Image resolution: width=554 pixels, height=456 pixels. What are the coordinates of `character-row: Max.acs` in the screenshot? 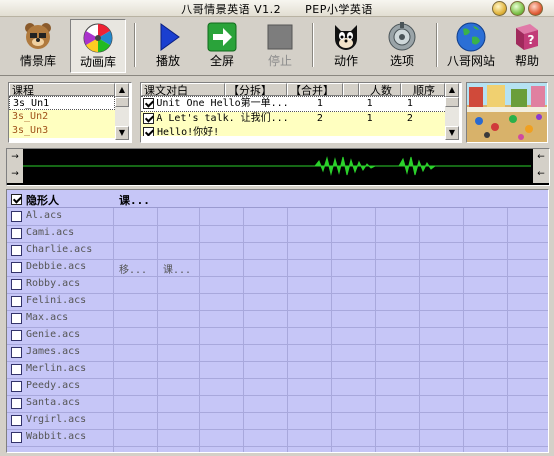 It's located at (277, 319).